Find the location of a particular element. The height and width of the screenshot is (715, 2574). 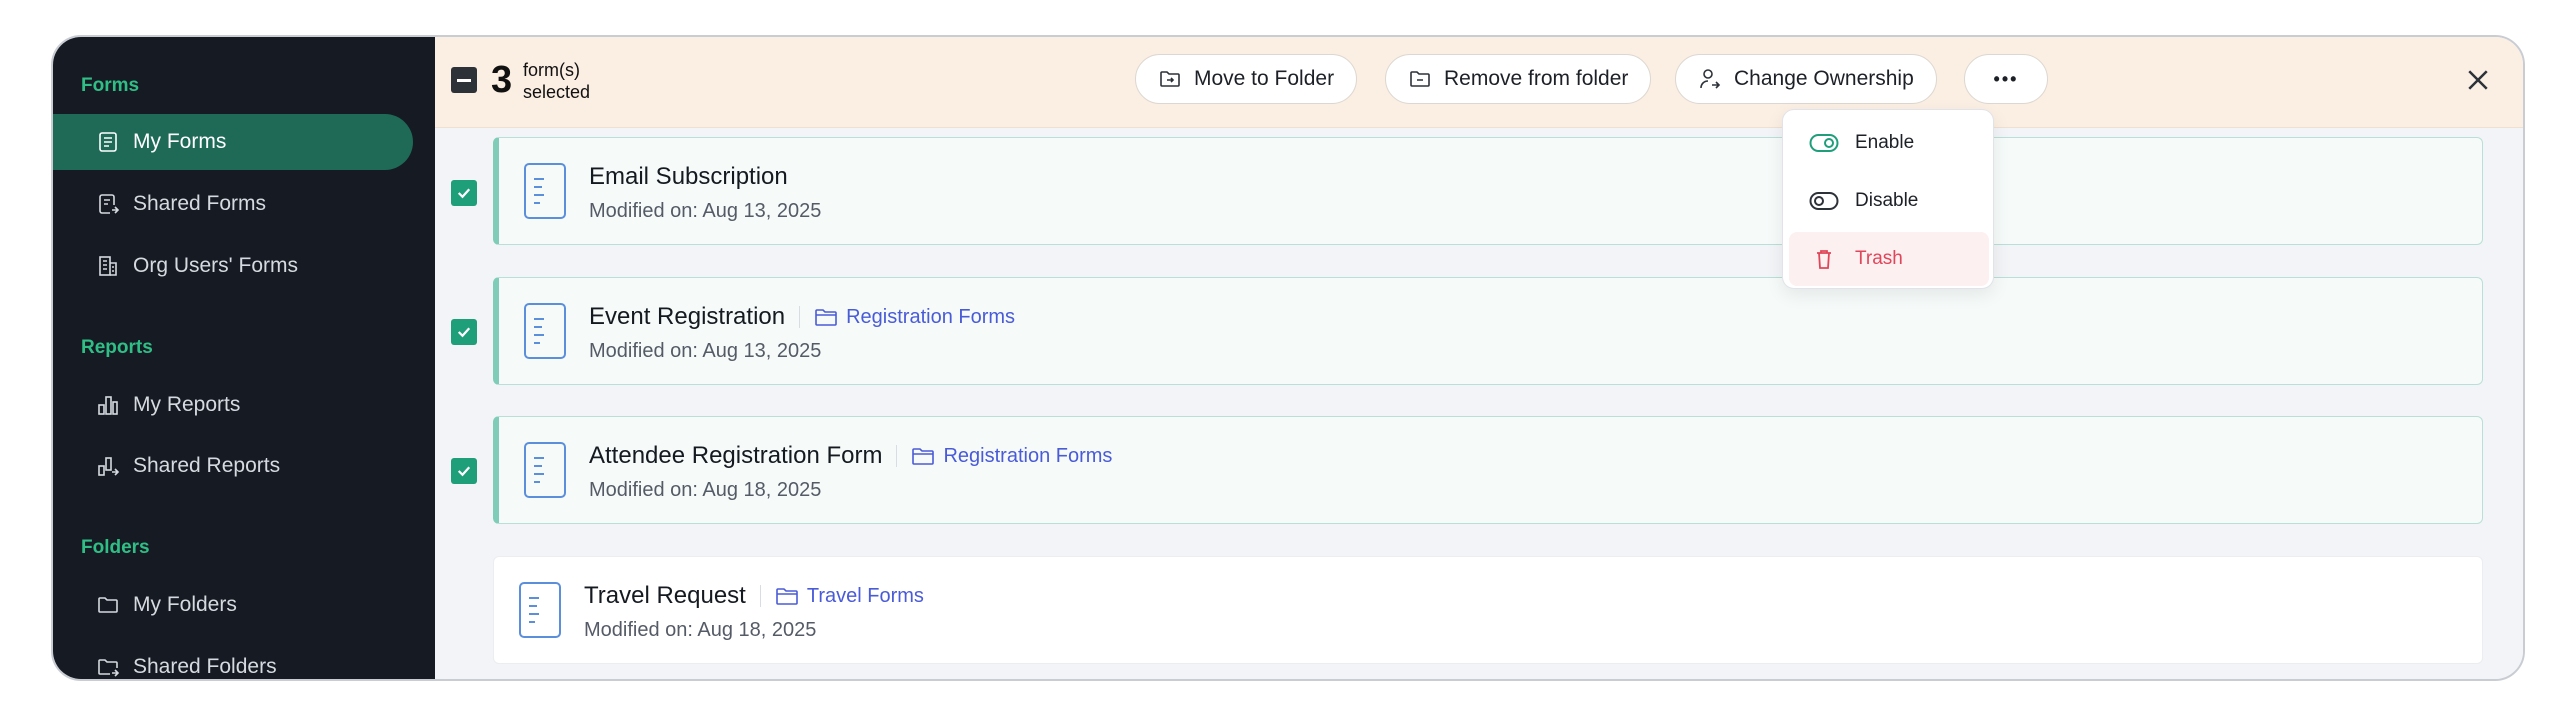

shared-report-icon is located at coordinates (108, 466).